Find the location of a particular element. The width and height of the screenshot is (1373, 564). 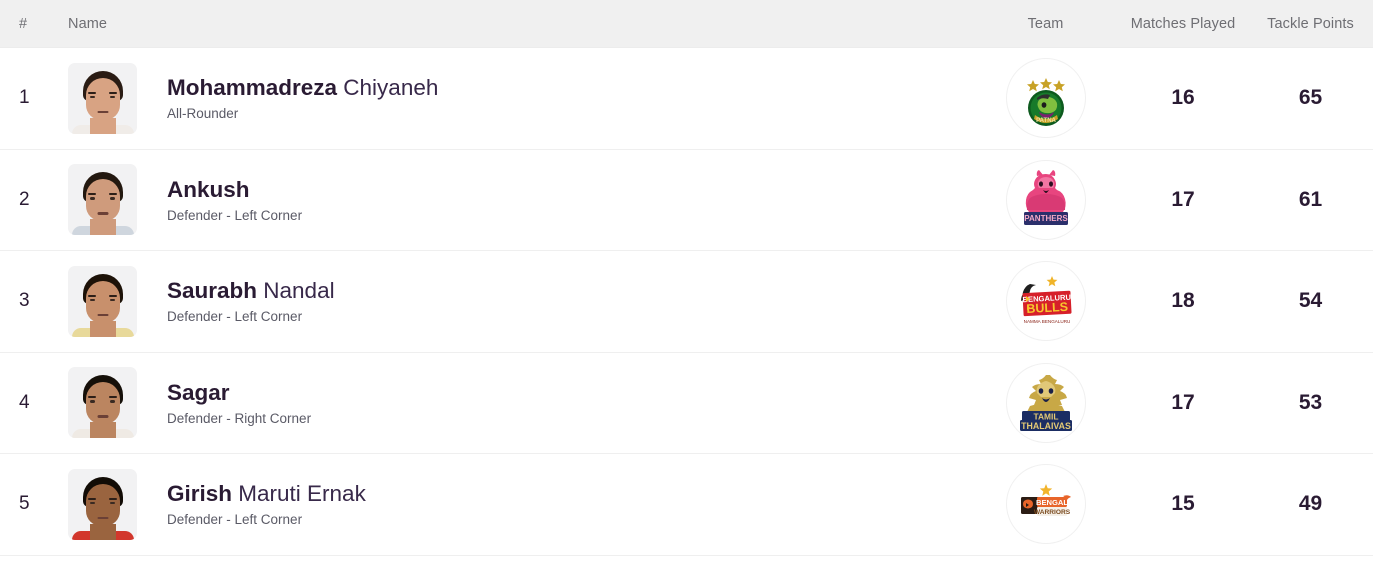

player-name-text: Mohammadreza Chiyaneh All-Rounder is located at coordinates (302, 98).